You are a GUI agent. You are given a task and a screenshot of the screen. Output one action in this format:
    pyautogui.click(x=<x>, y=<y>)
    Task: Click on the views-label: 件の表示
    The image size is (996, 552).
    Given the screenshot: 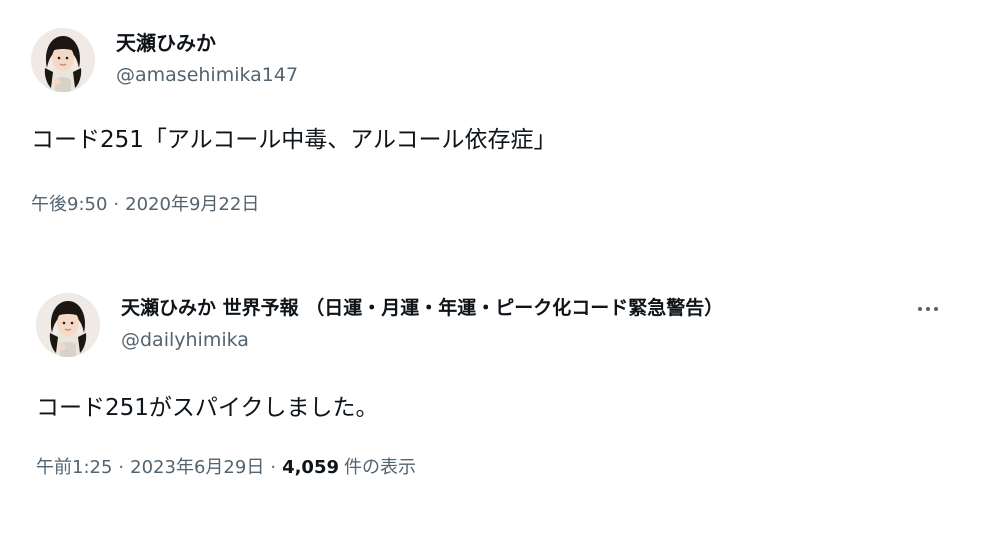 What is the action you would take?
    pyautogui.click(x=377, y=467)
    